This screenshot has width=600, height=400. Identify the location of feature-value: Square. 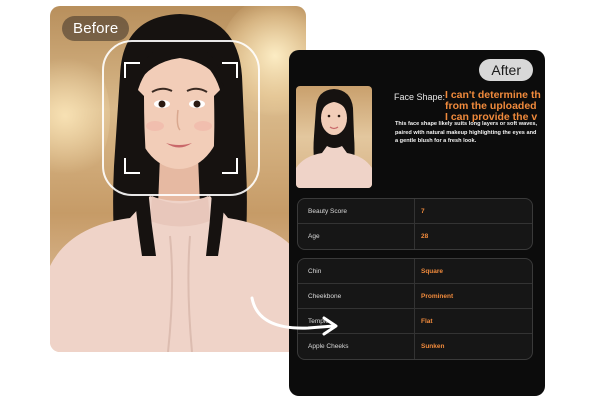
(432, 271).